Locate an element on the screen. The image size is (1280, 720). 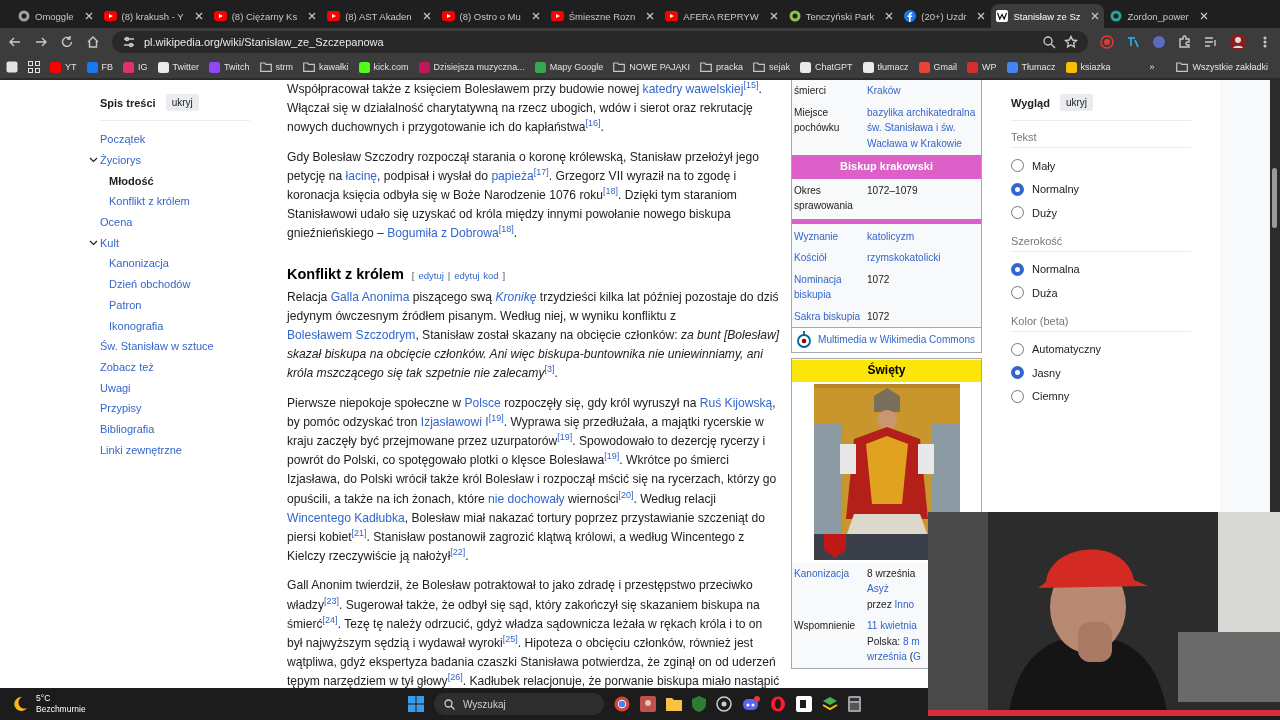
home-icon is located at coordinates (93, 42).